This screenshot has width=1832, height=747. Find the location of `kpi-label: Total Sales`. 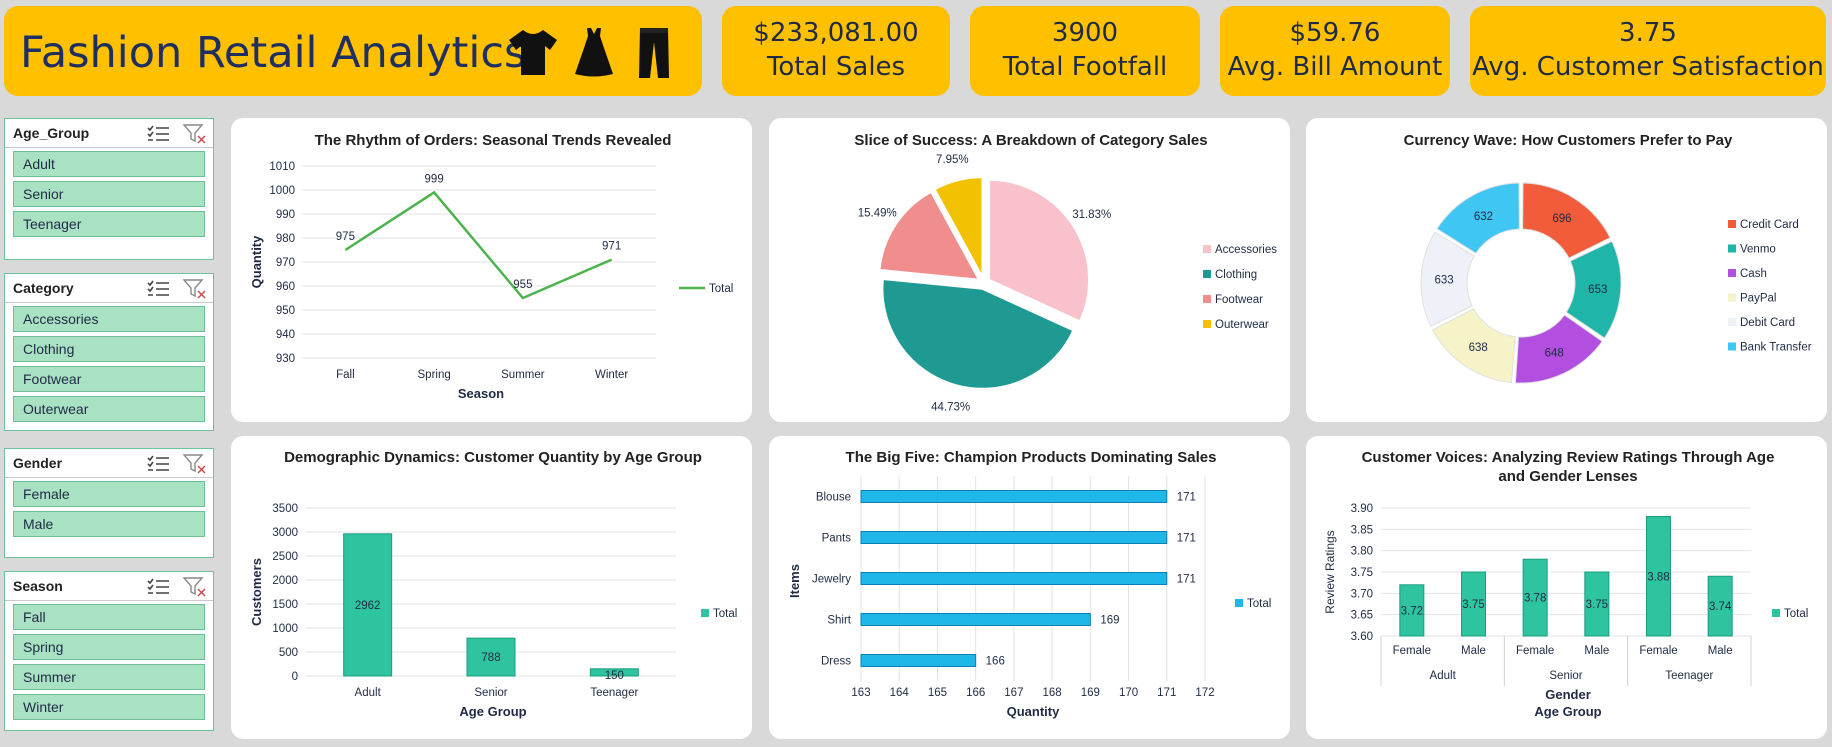

kpi-label: Total Sales is located at coordinates (836, 67).